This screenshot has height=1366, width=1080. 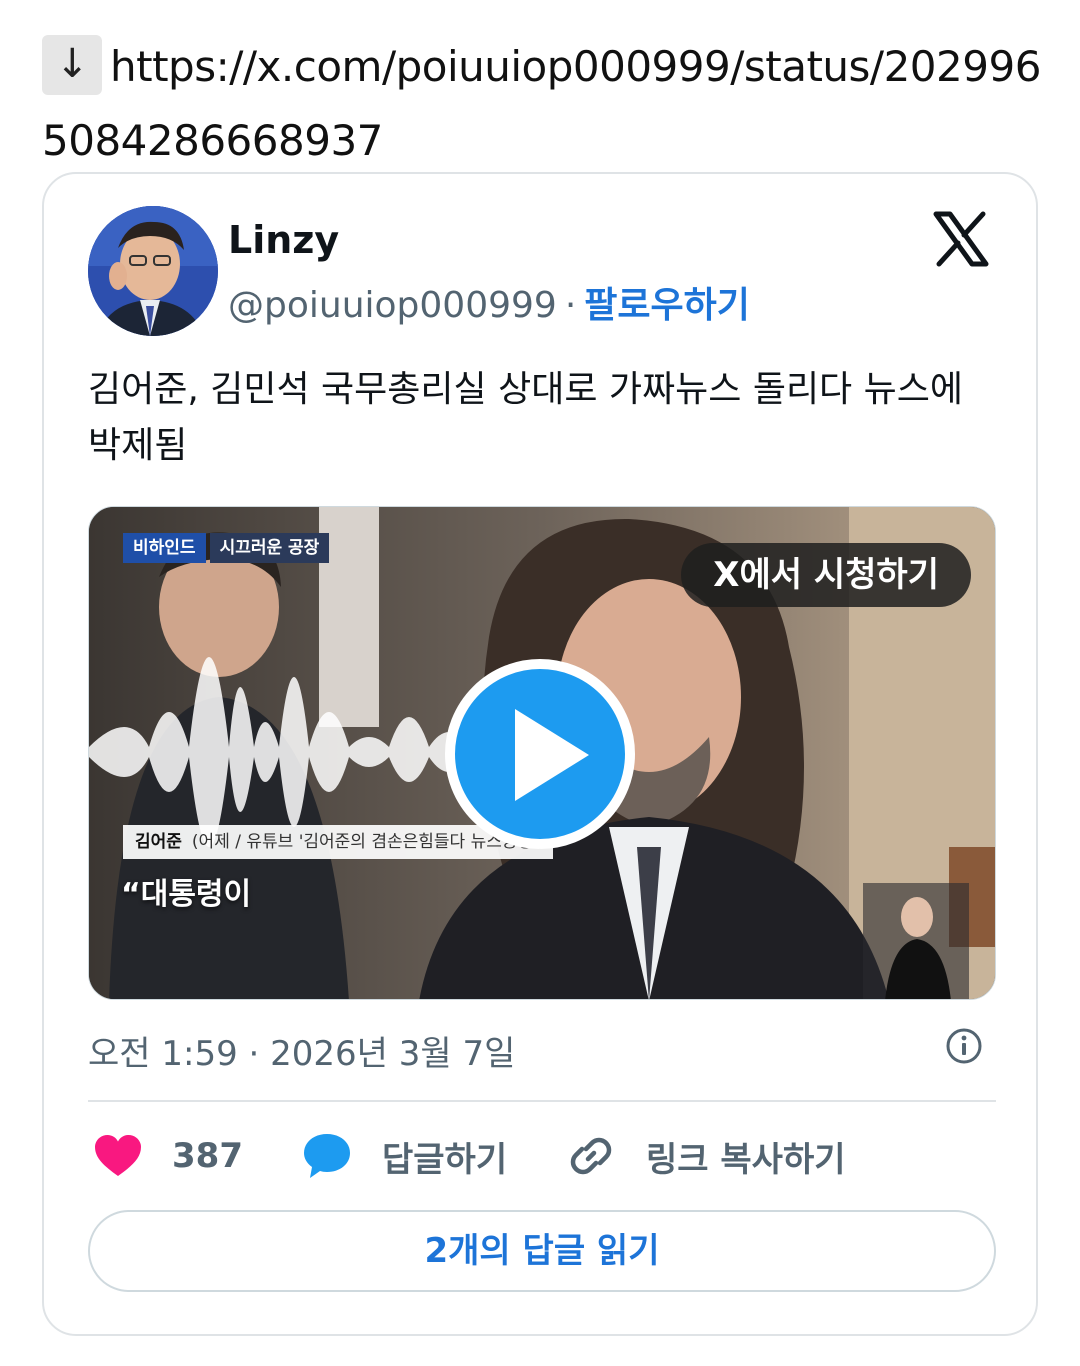 I want to click on reply-button: 답글하기, so click(x=404, y=1156).